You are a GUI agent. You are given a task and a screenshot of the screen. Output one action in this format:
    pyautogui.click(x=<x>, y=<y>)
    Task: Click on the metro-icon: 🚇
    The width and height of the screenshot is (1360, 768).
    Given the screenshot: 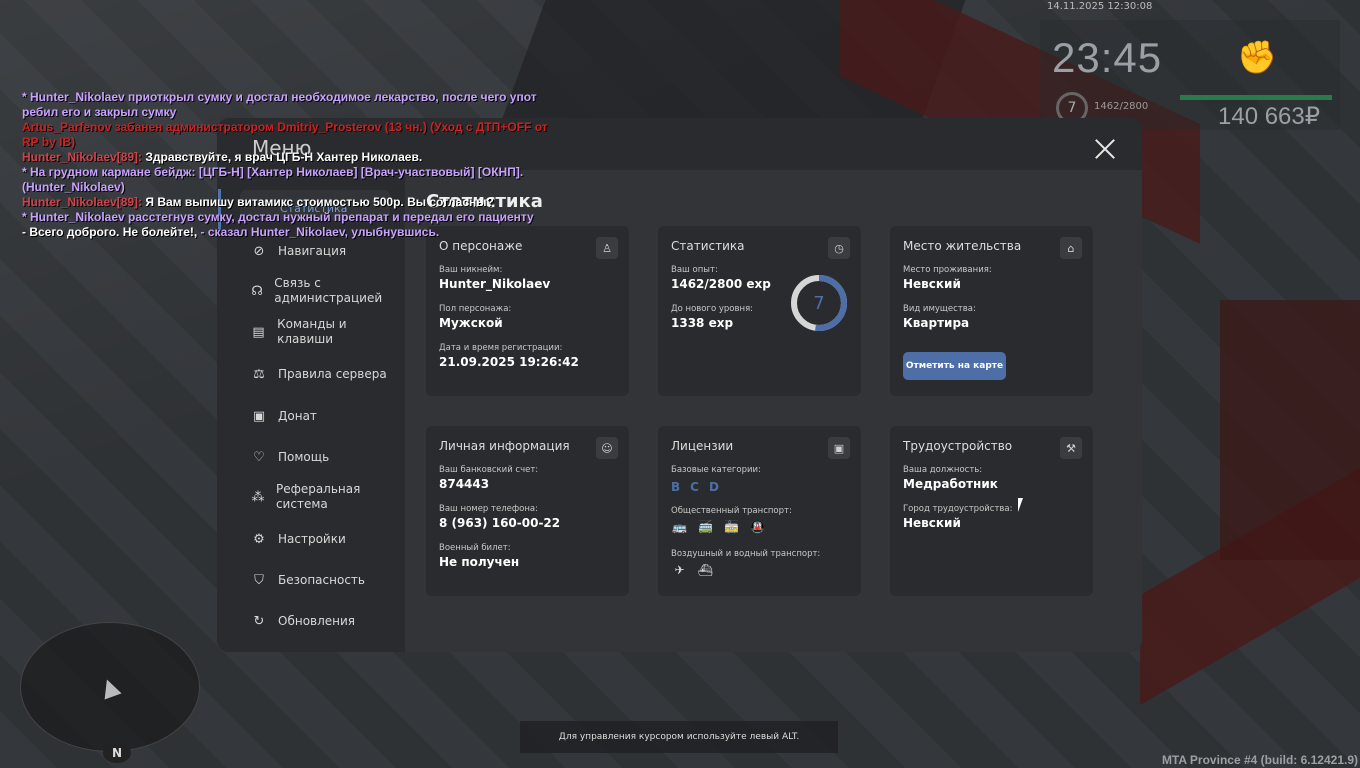 What is the action you would take?
    pyautogui.click(x=757, y=526)
    